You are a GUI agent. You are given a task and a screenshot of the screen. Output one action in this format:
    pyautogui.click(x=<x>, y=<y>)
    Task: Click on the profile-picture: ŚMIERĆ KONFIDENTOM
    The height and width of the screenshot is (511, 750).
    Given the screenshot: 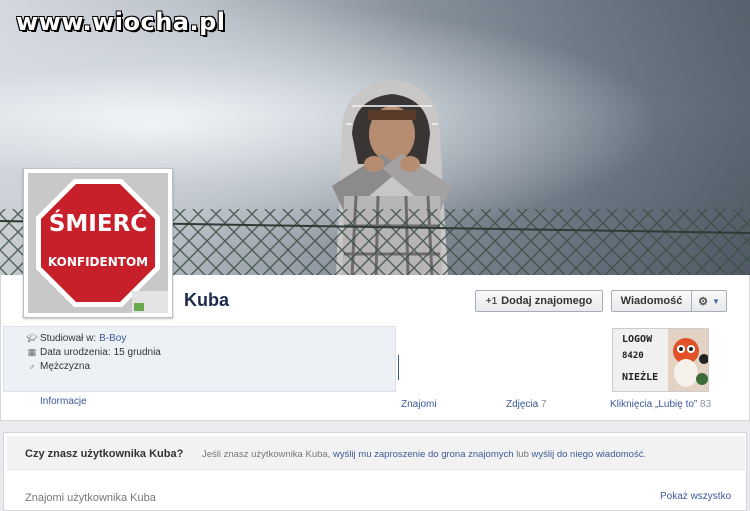 What is the action you would take?
    pyautogui.click(x=98, y=243)
    